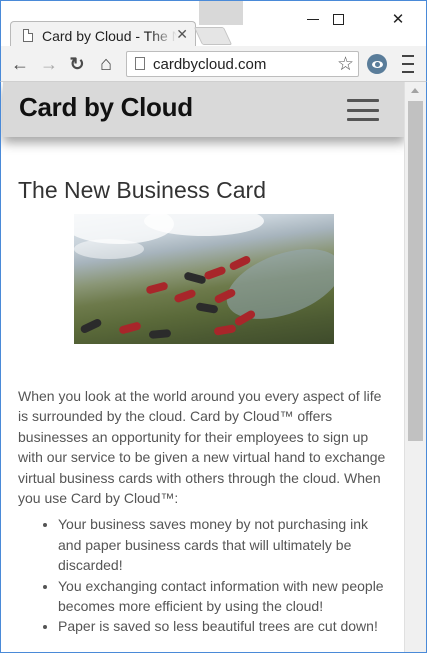 The width and height of the screenshot is (427, 653). Describe the element at coordinates (204, 279) in the screenshot. I see `hero-image` at that location.